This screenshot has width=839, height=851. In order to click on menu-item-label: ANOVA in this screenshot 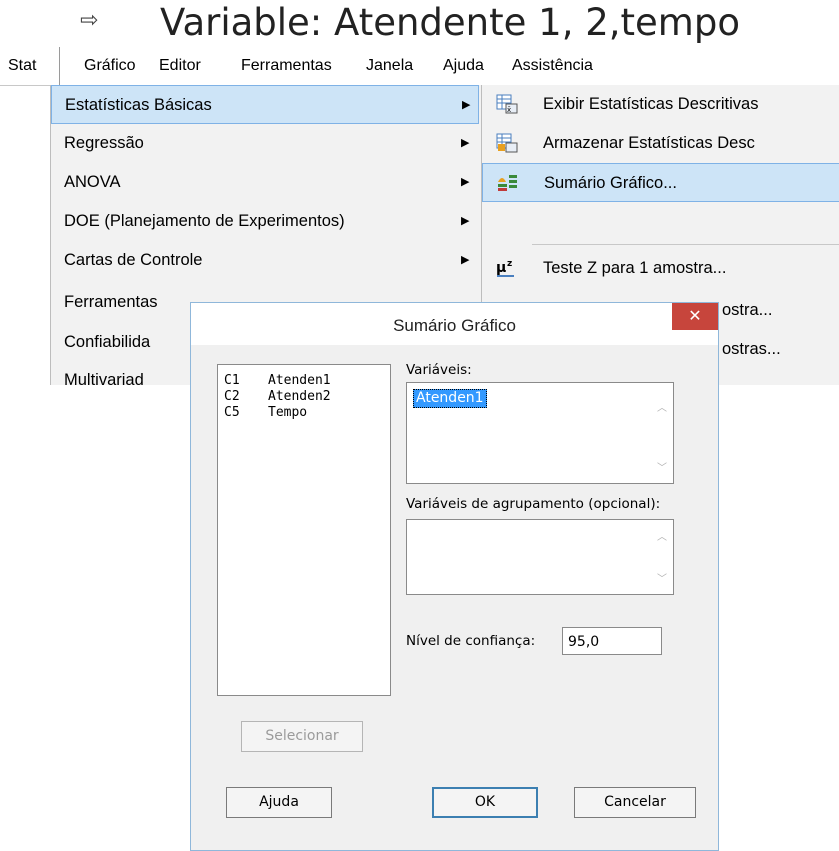, I will do `click(92, 182)`.